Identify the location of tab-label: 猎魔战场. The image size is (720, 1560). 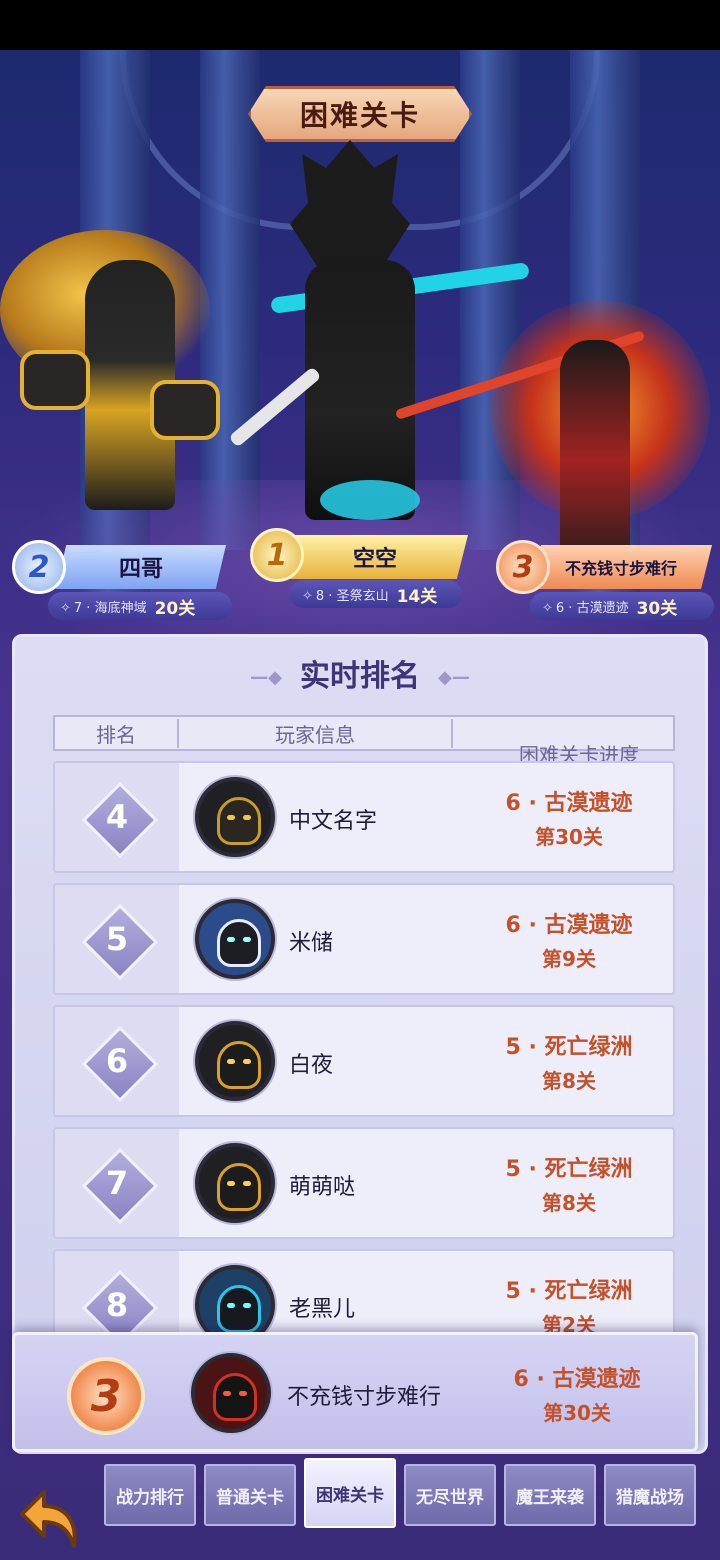
(650, 1497).